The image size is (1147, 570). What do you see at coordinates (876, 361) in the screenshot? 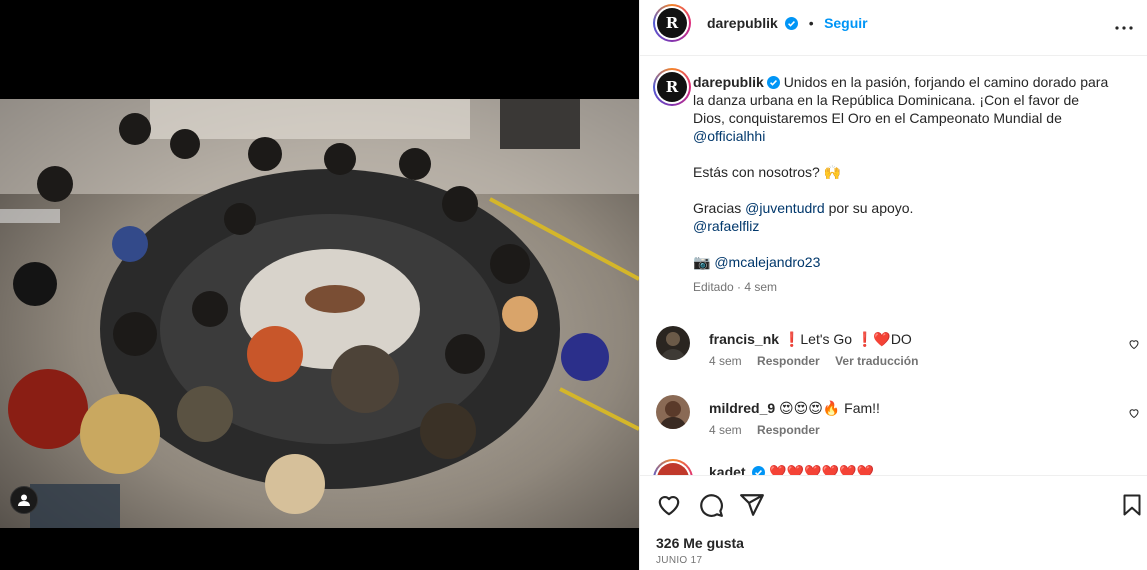
I see `translate-button: Ver traducción` at bounding box center [876, 361].